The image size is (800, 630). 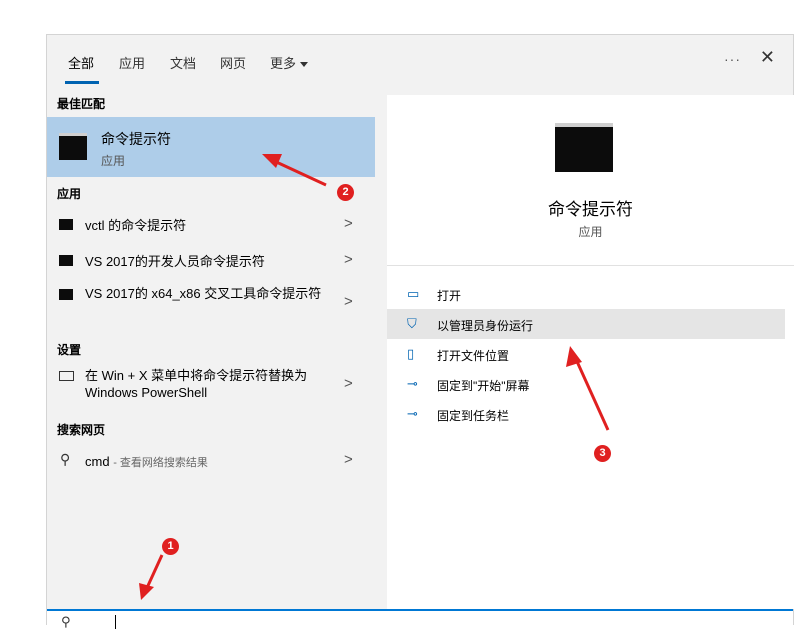 What do you see at coordinates (170, 546) in the screenshot?
I see `annotation-badge-1: 1` at bounding box center [170, 546].